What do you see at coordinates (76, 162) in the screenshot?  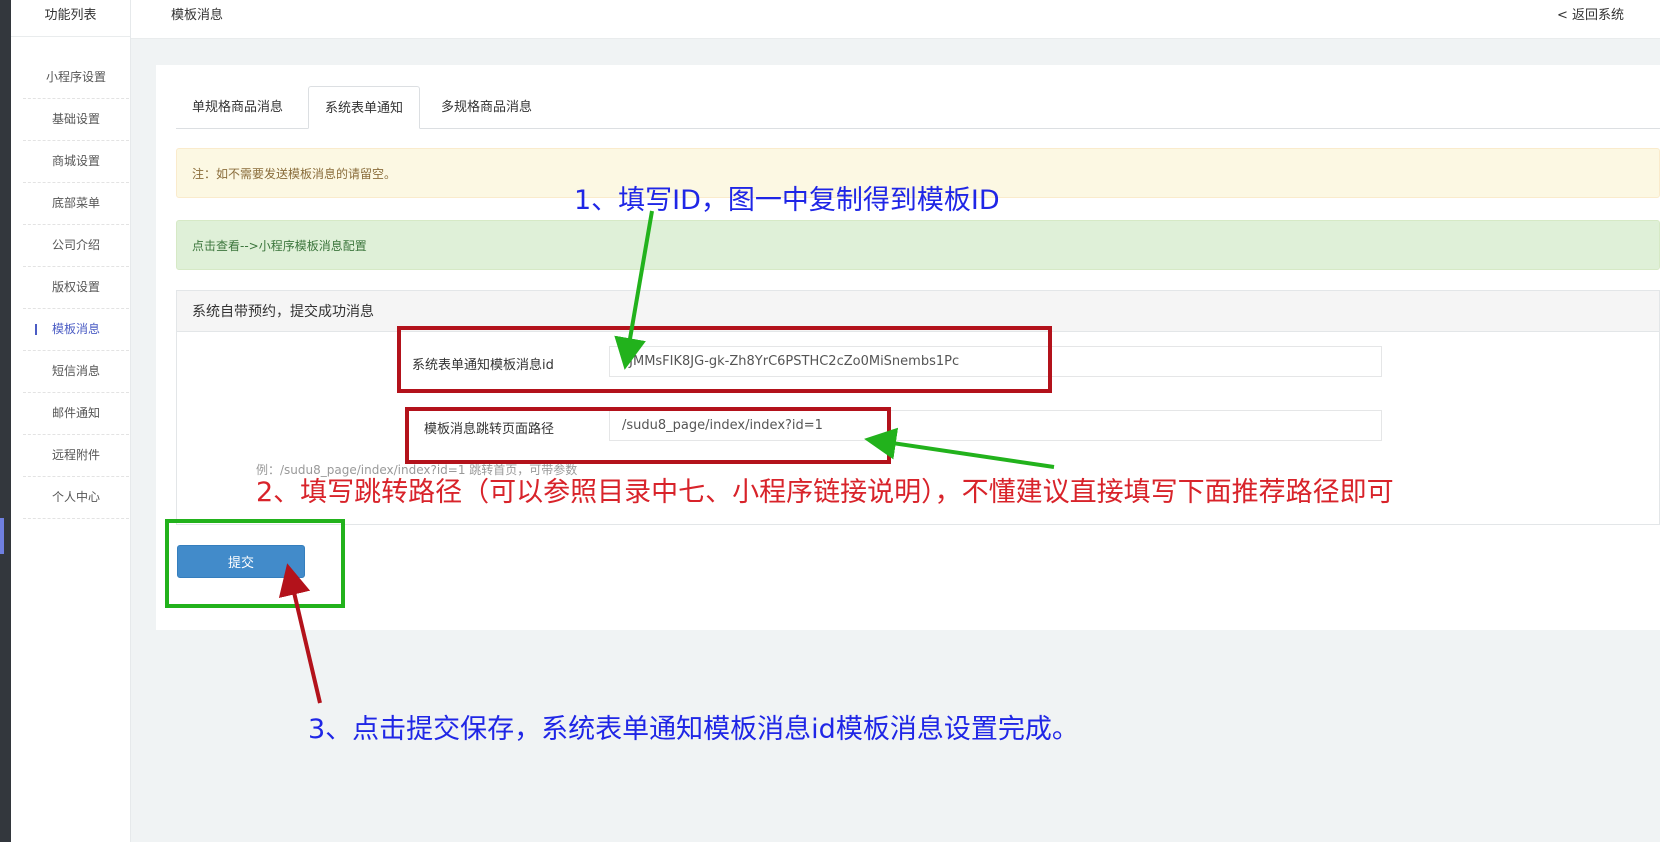 I see `sidebar-item-shop-settings: 商城设置` at bounding box center [76, 162].